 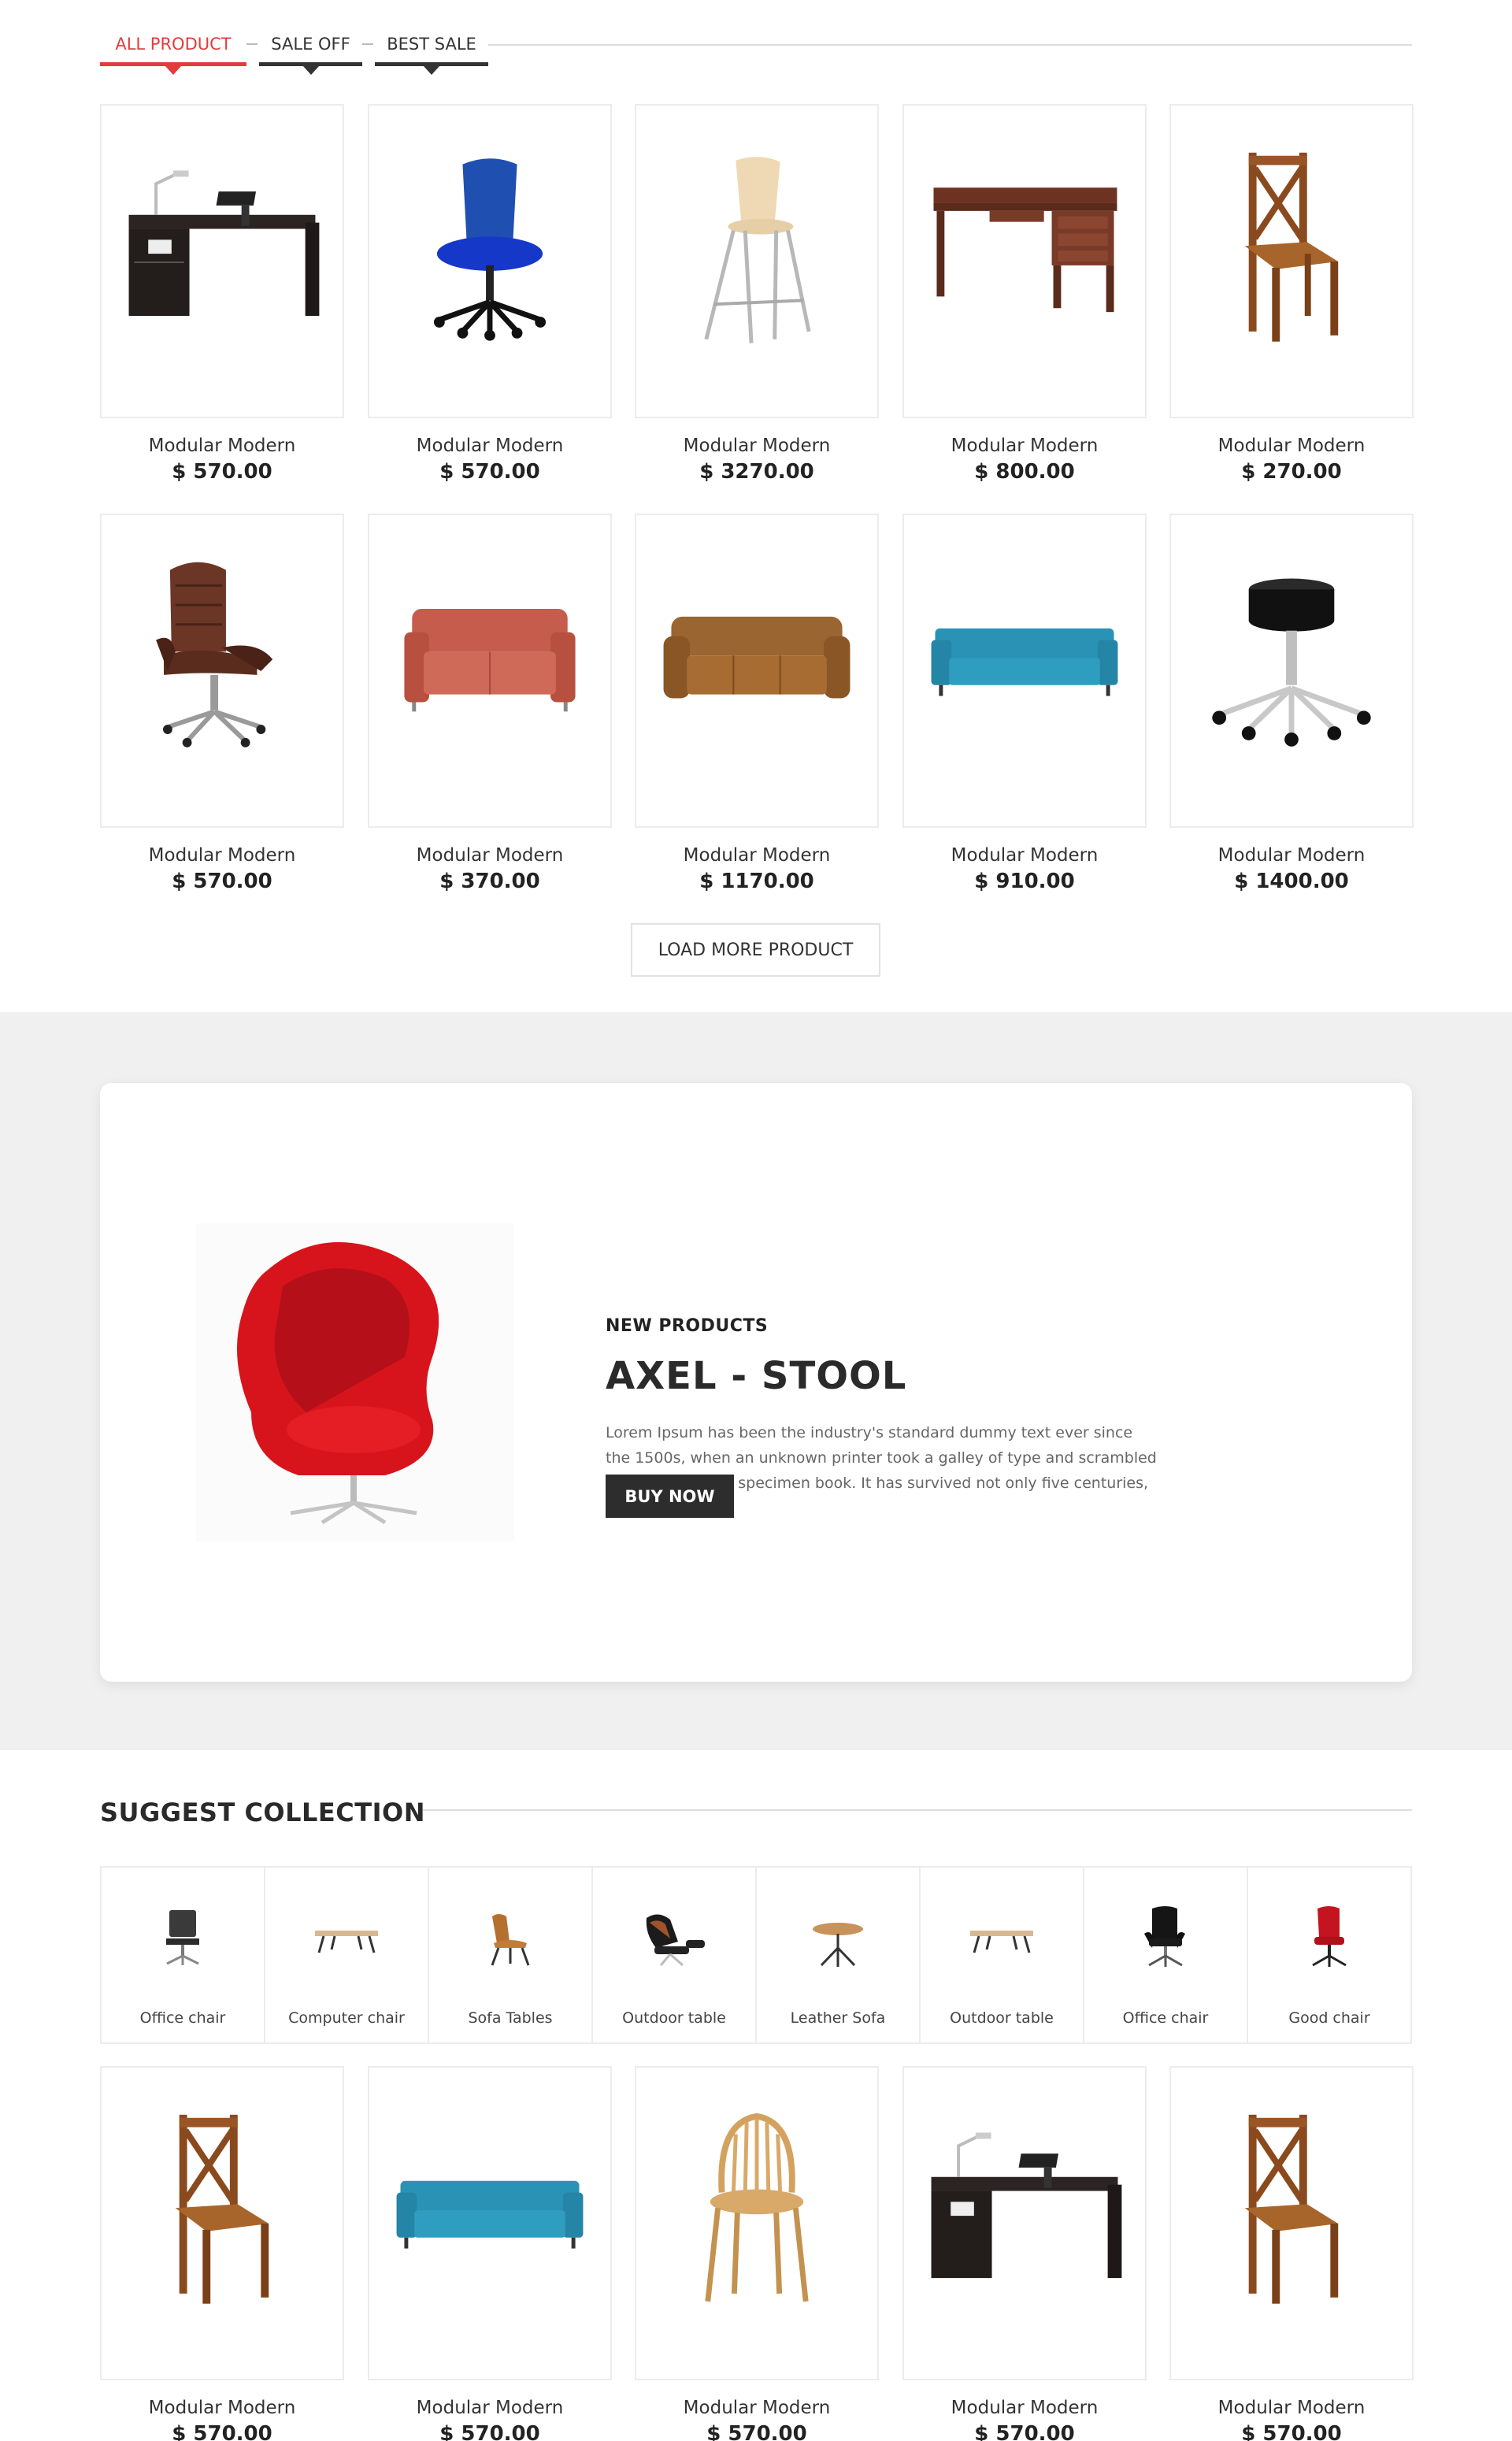 I want to click on leather-office-chair-icon, so click(x=214, y=655).